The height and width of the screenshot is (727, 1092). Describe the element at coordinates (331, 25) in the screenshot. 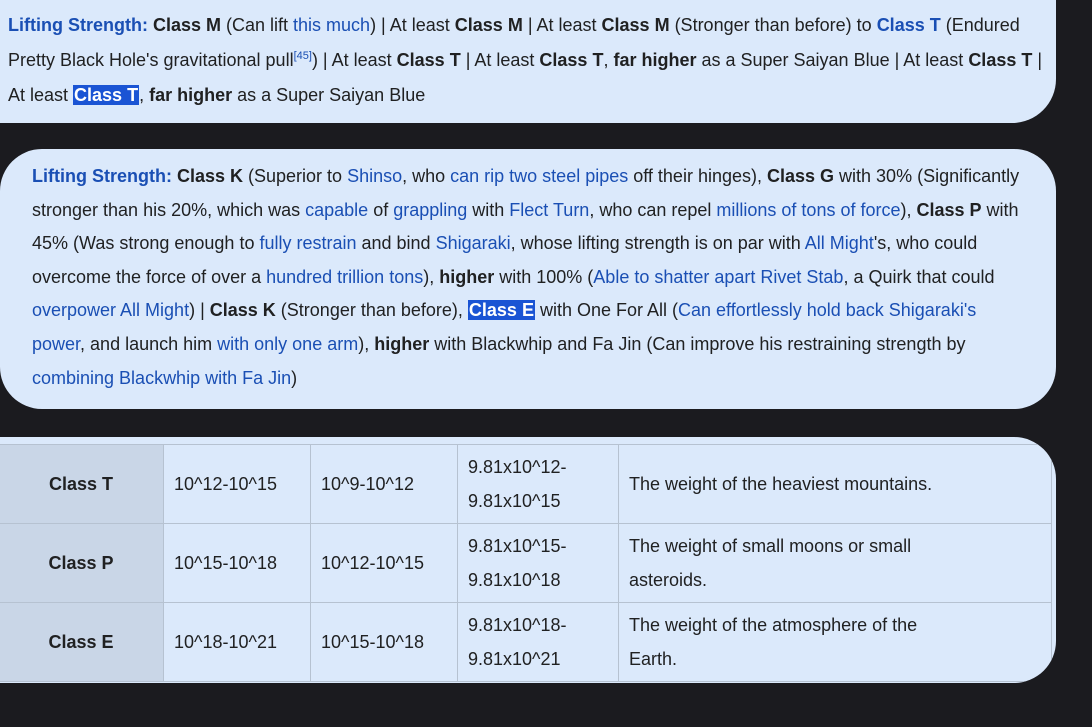

I see `link-this-much: this much` at that location.